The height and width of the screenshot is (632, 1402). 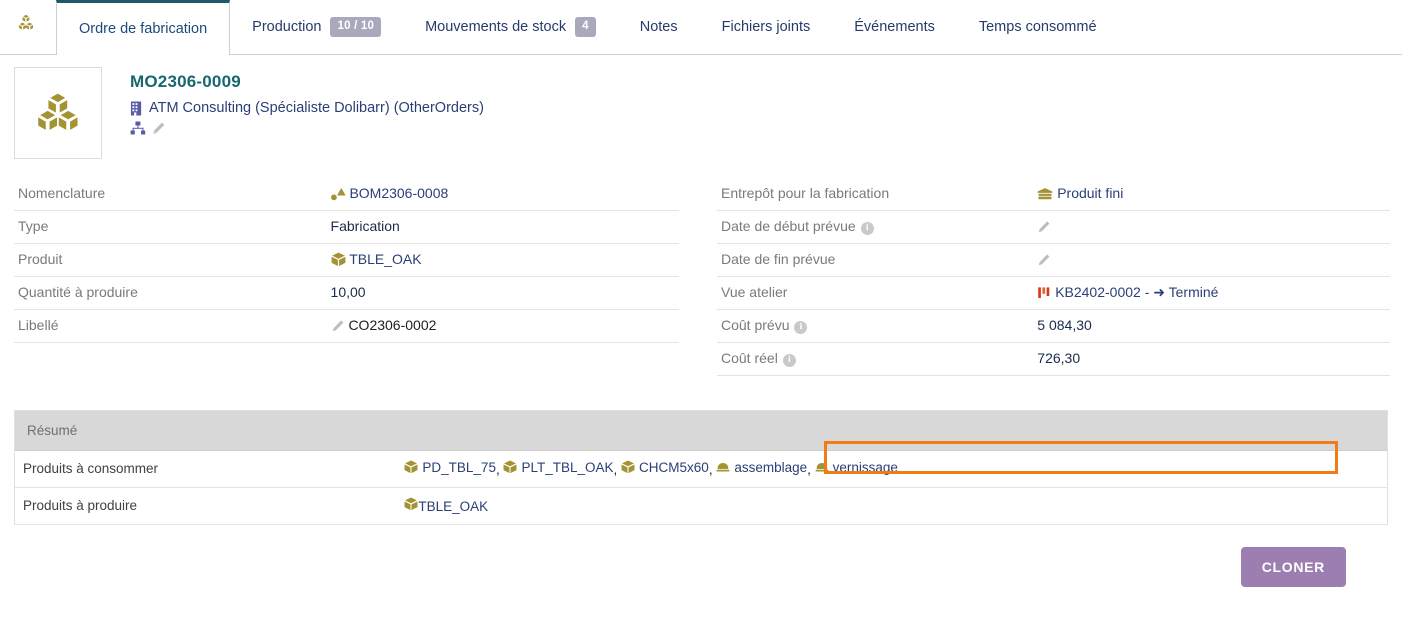 I want to click on field-label-text: Date de début prévue, so click(x=788, y=225).